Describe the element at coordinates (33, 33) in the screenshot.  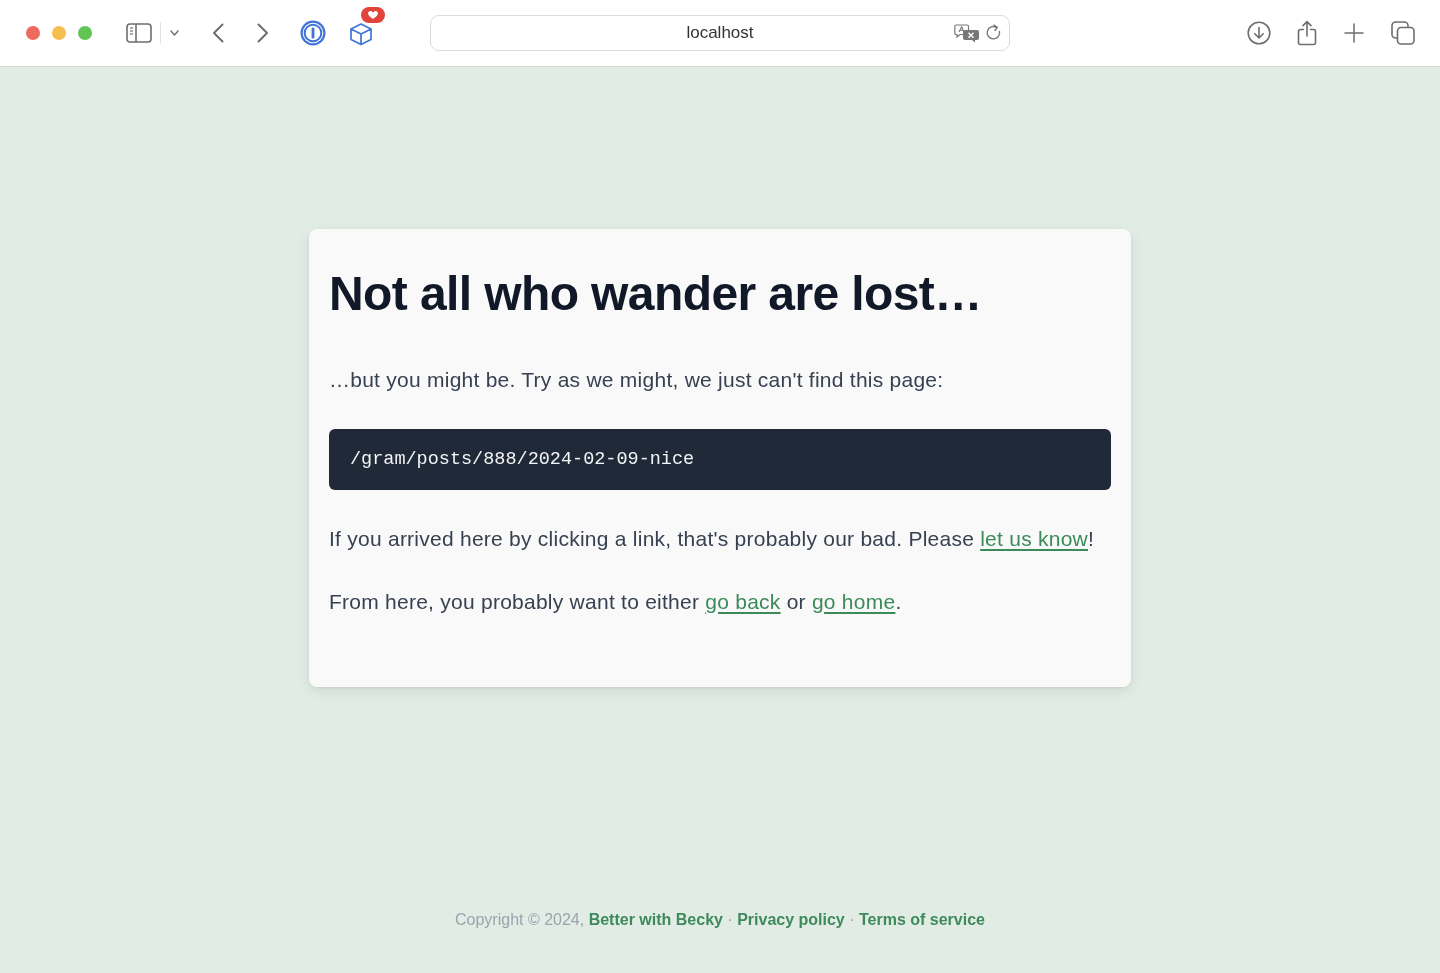
I see `window-control-button` at that location.